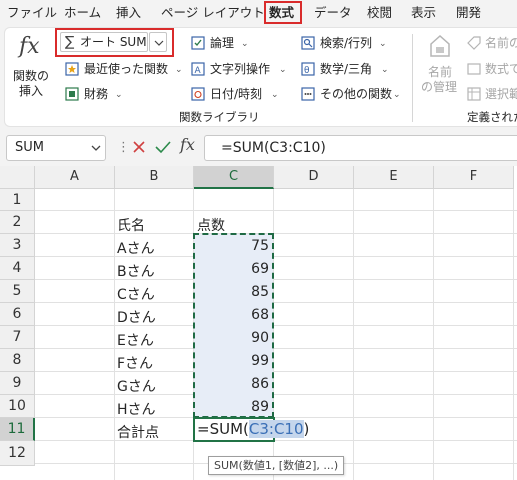  Describe the element at coordinates (474, 94) in the screenshot. I see `selection-grid-icon` at that location.